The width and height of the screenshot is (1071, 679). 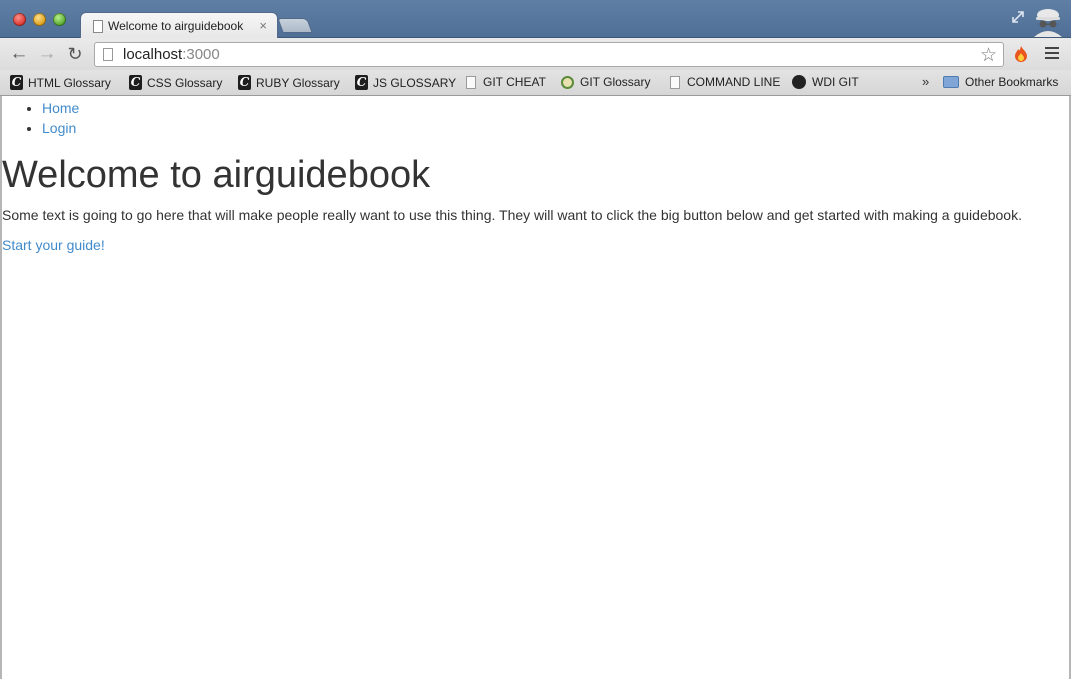 I want to click on menu-icon, so click(x=1052, y=54).